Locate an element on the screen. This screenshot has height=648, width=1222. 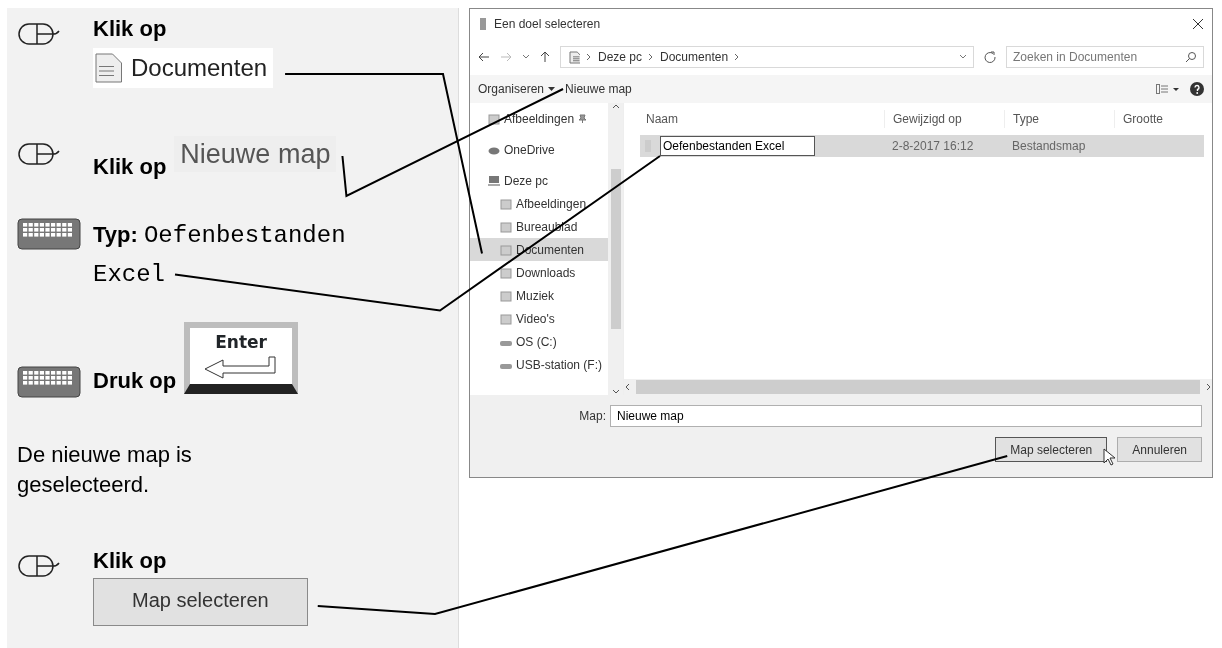
column-header: Grootte is located at coordinates (1149, 119).